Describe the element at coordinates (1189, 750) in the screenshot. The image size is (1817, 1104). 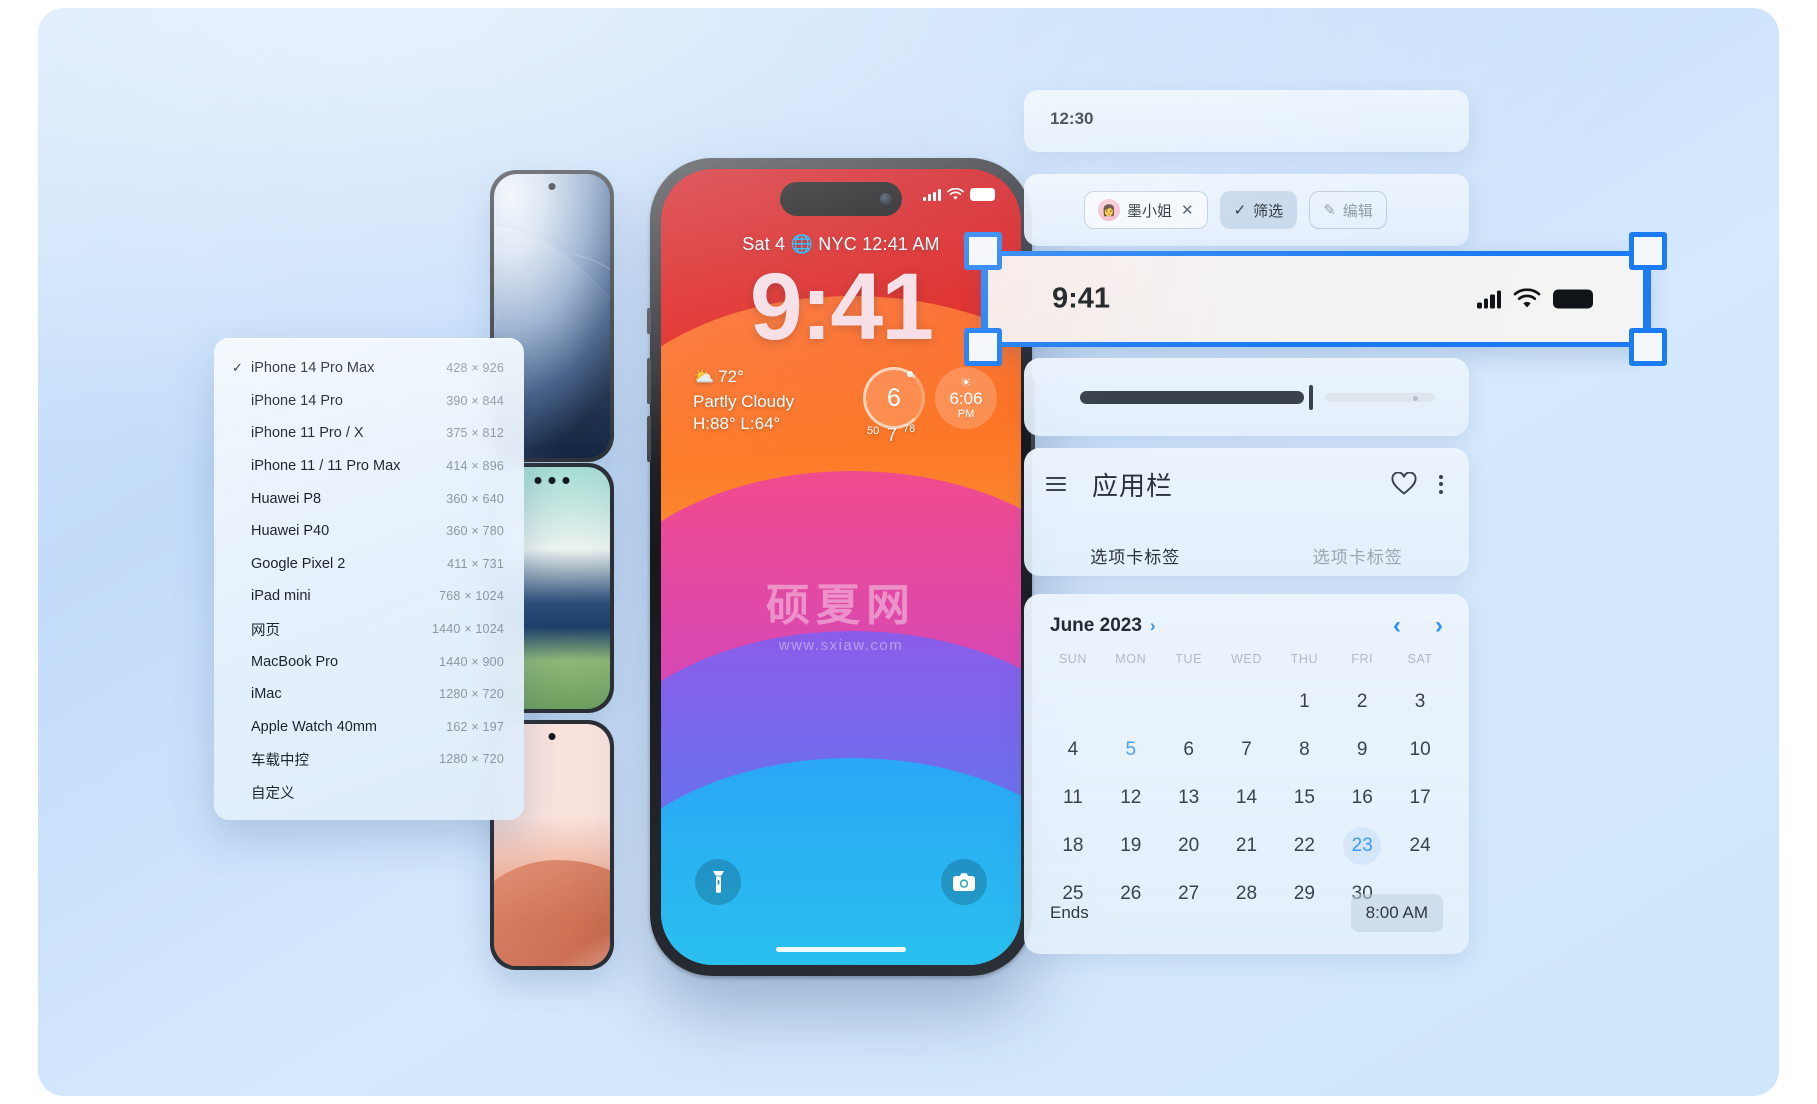
I see `calendar-day-cell: 6` at that location.